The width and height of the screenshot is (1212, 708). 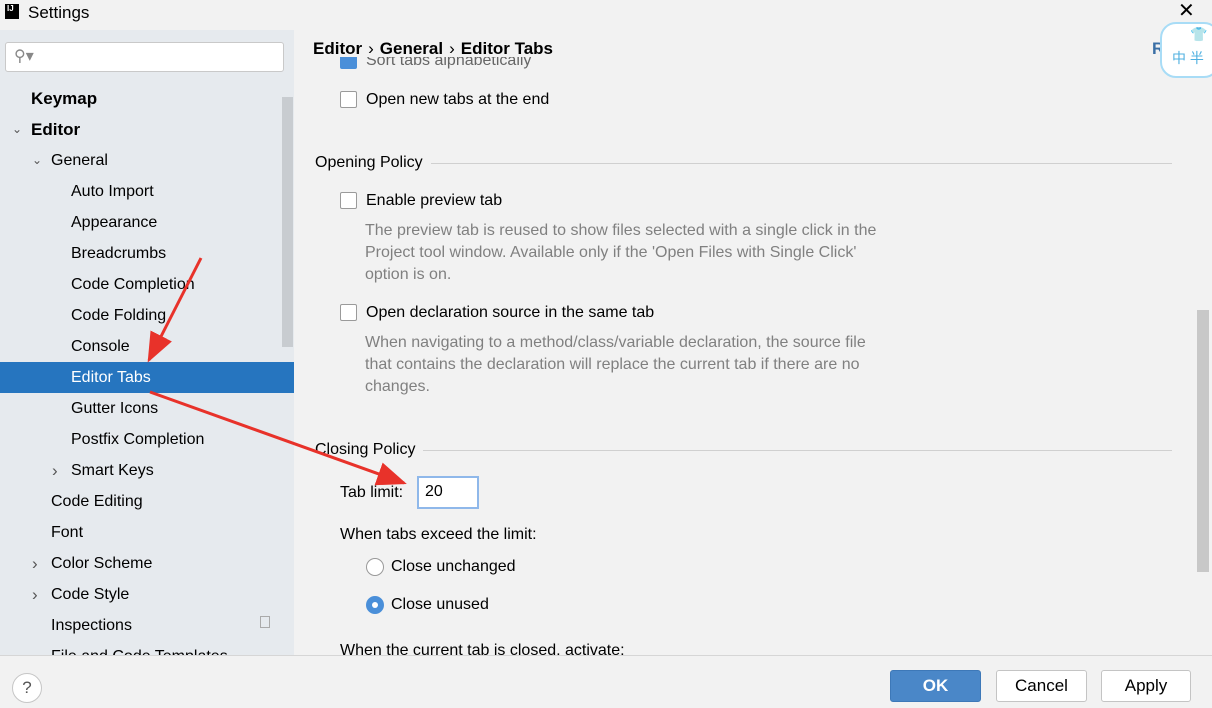 What do you see at coordinates (64, 98) in the screenshot?
I see `sidebar-item-label: Keymap` at bounding box center [64, 98].